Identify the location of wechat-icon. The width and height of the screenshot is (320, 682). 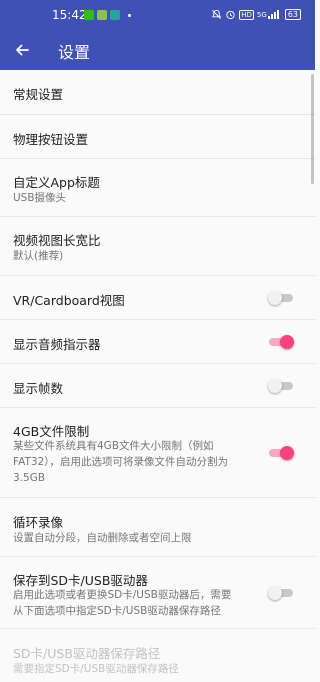
(89, 15).